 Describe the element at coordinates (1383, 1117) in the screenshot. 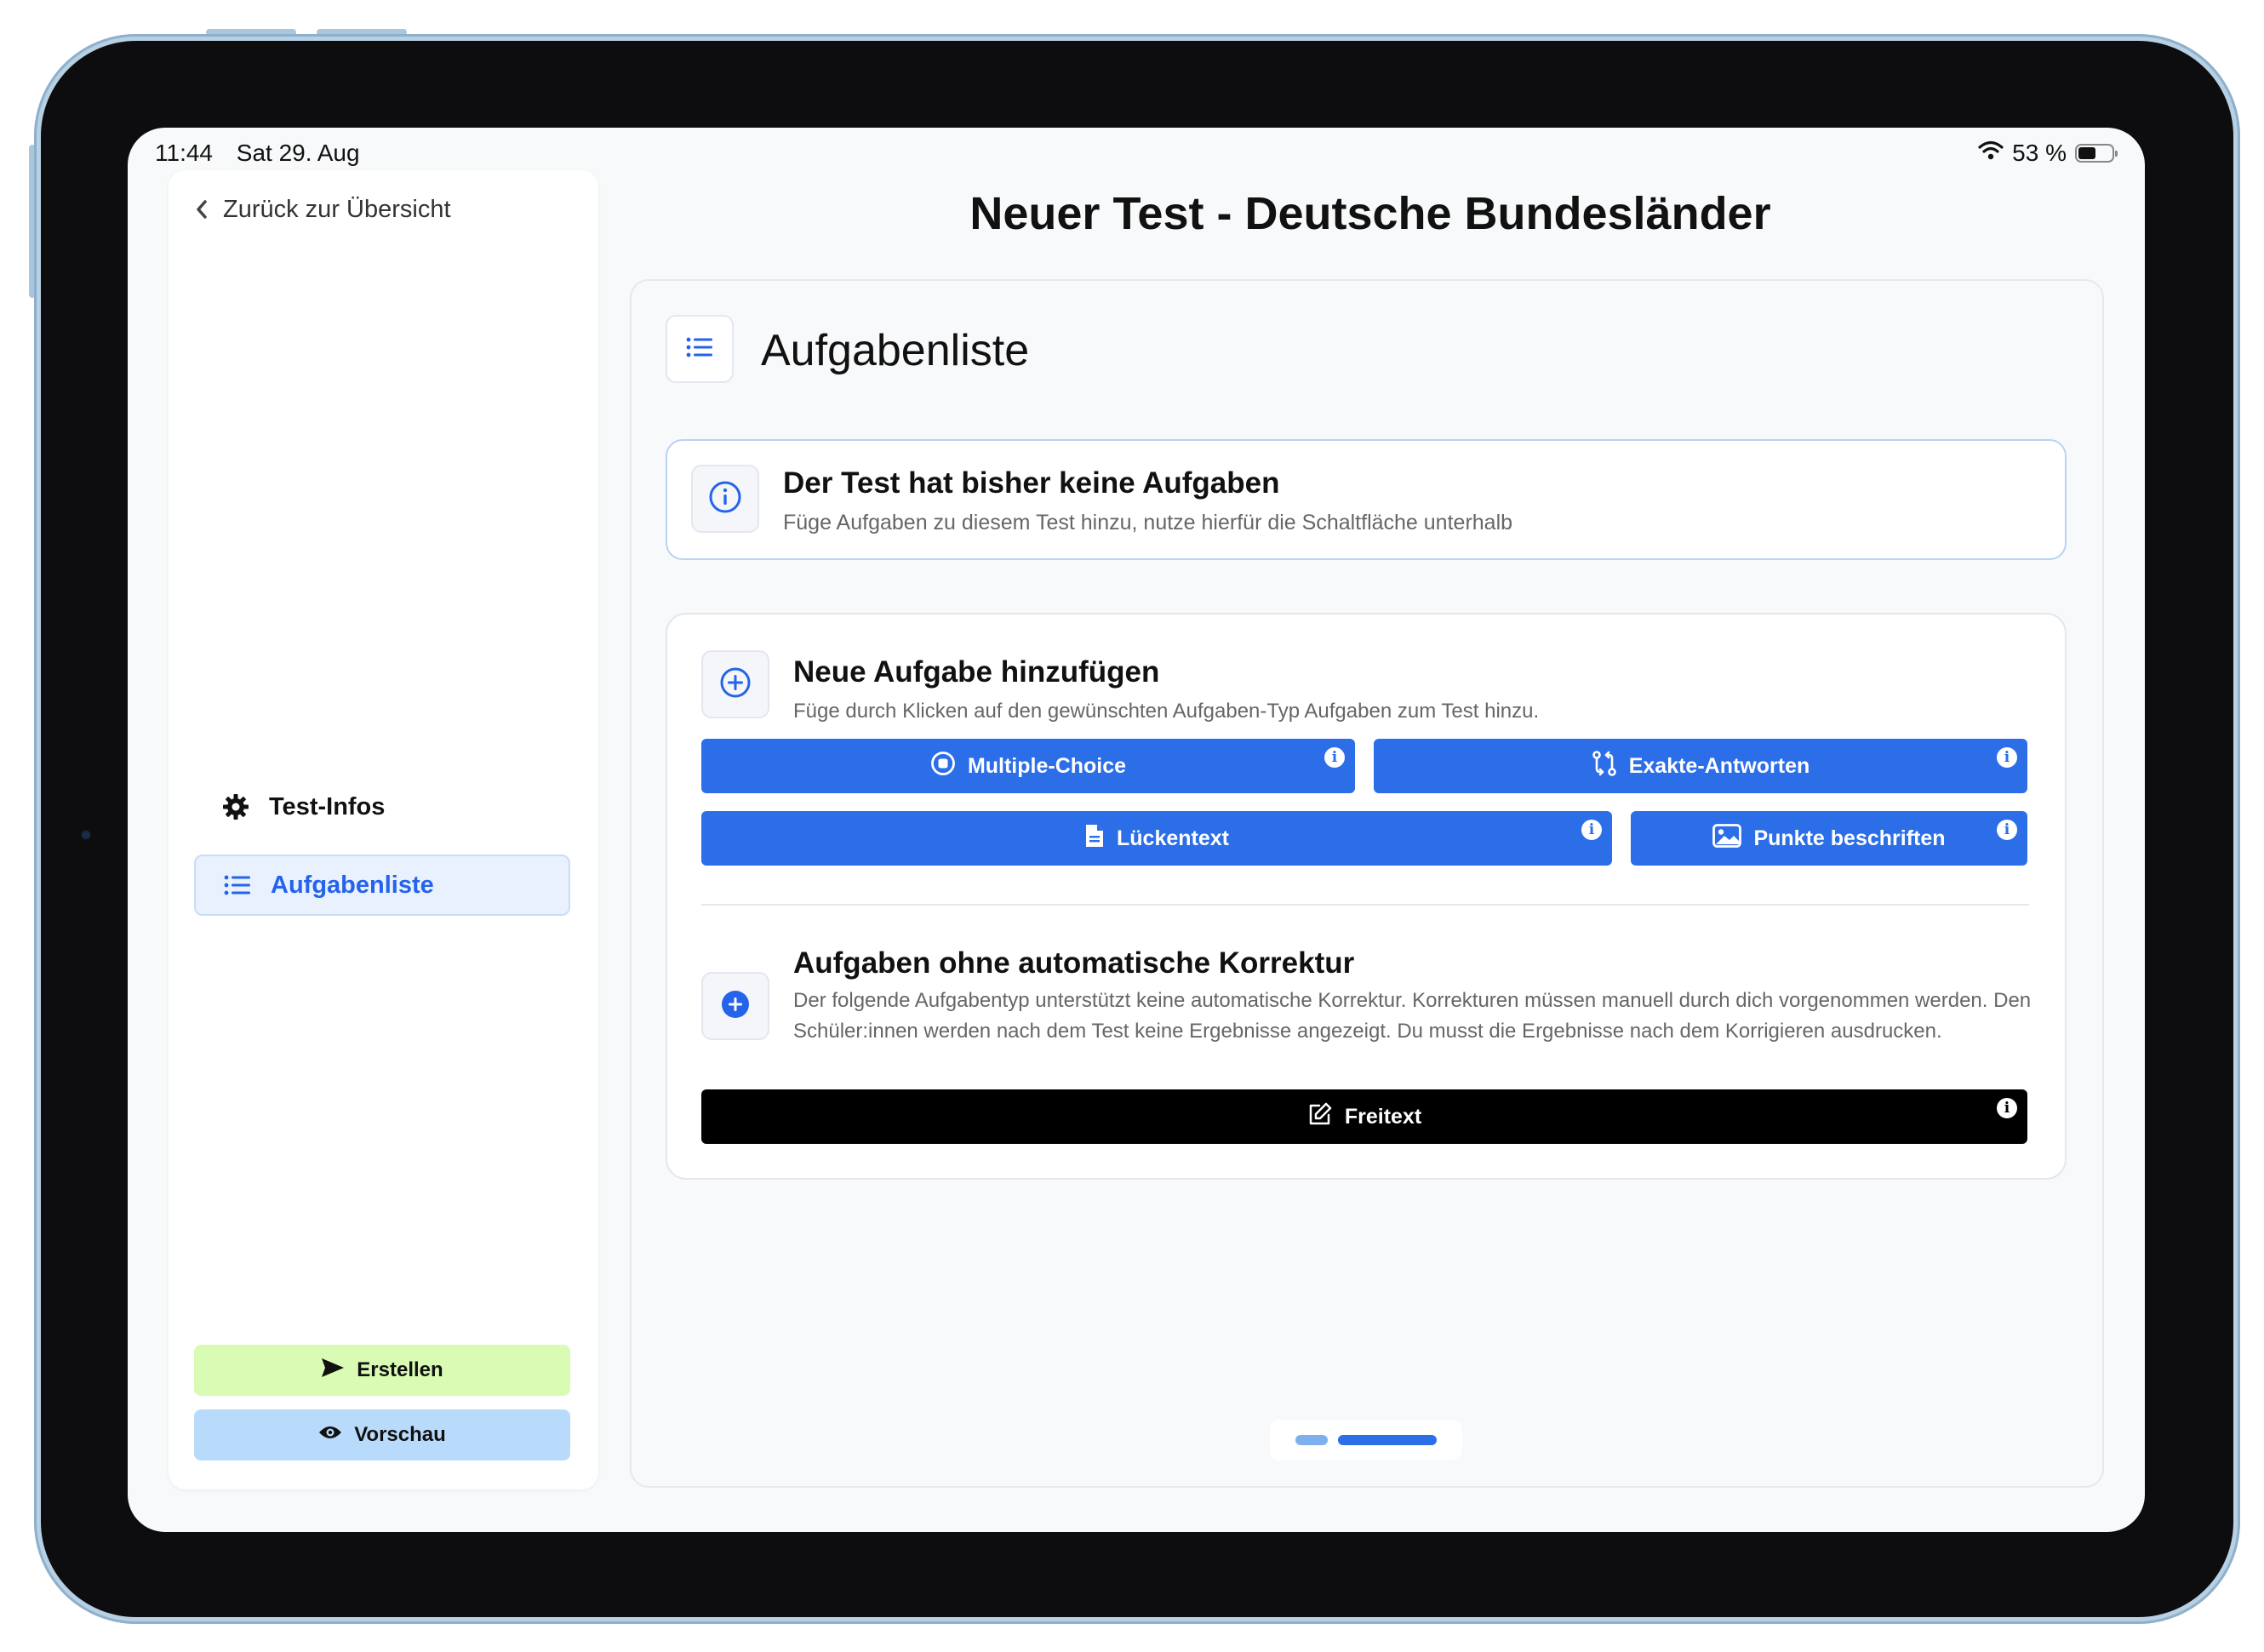

I see `free-text-label: Freitext` at that location.